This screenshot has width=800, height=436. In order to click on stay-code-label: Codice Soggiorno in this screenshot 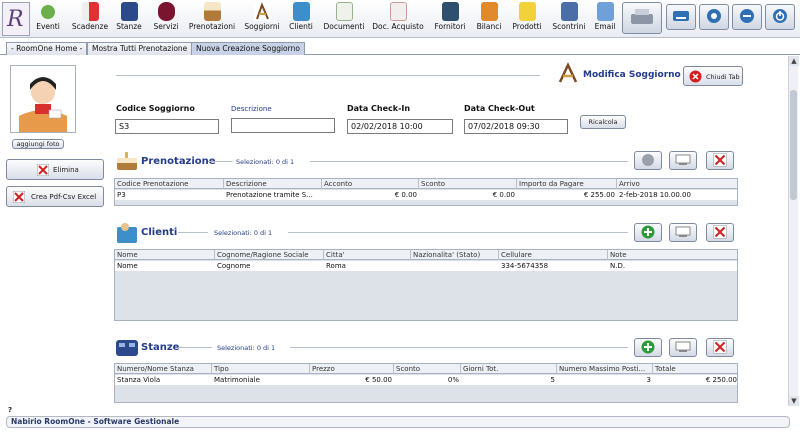, I will do `click(155, 108)`.